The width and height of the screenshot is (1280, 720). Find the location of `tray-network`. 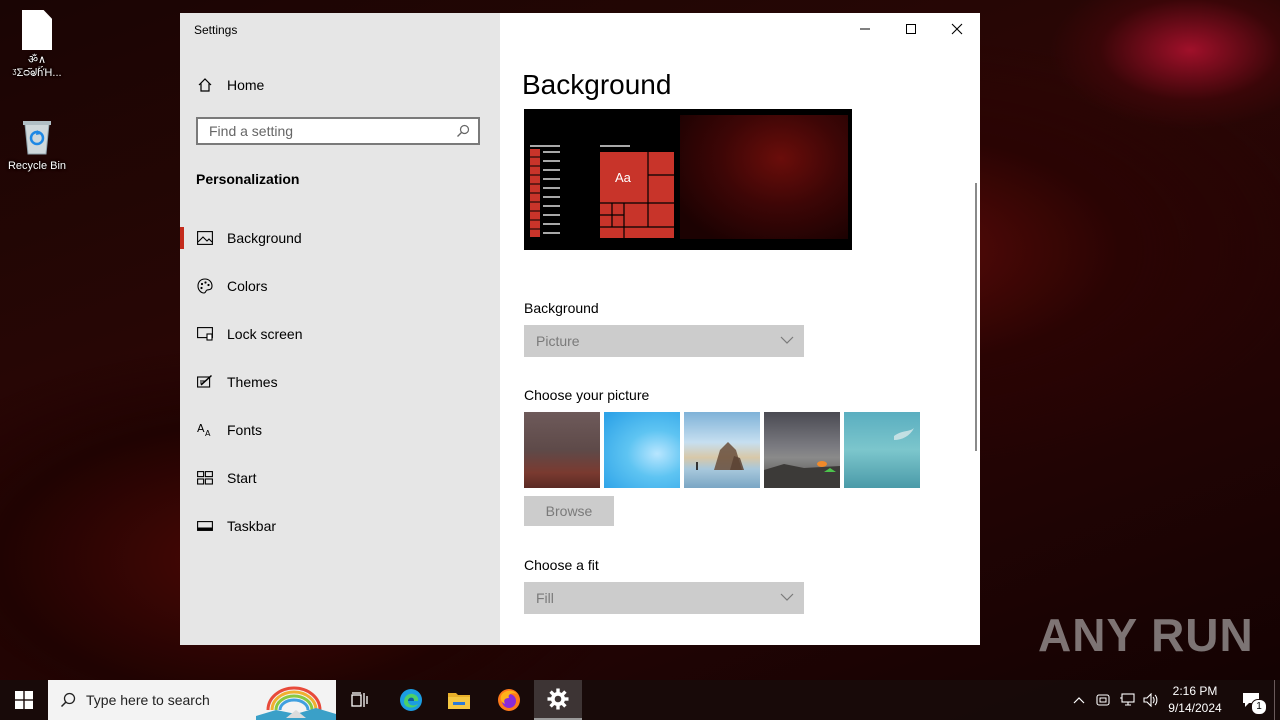

tray-network is located at coordinates (1127, 700).